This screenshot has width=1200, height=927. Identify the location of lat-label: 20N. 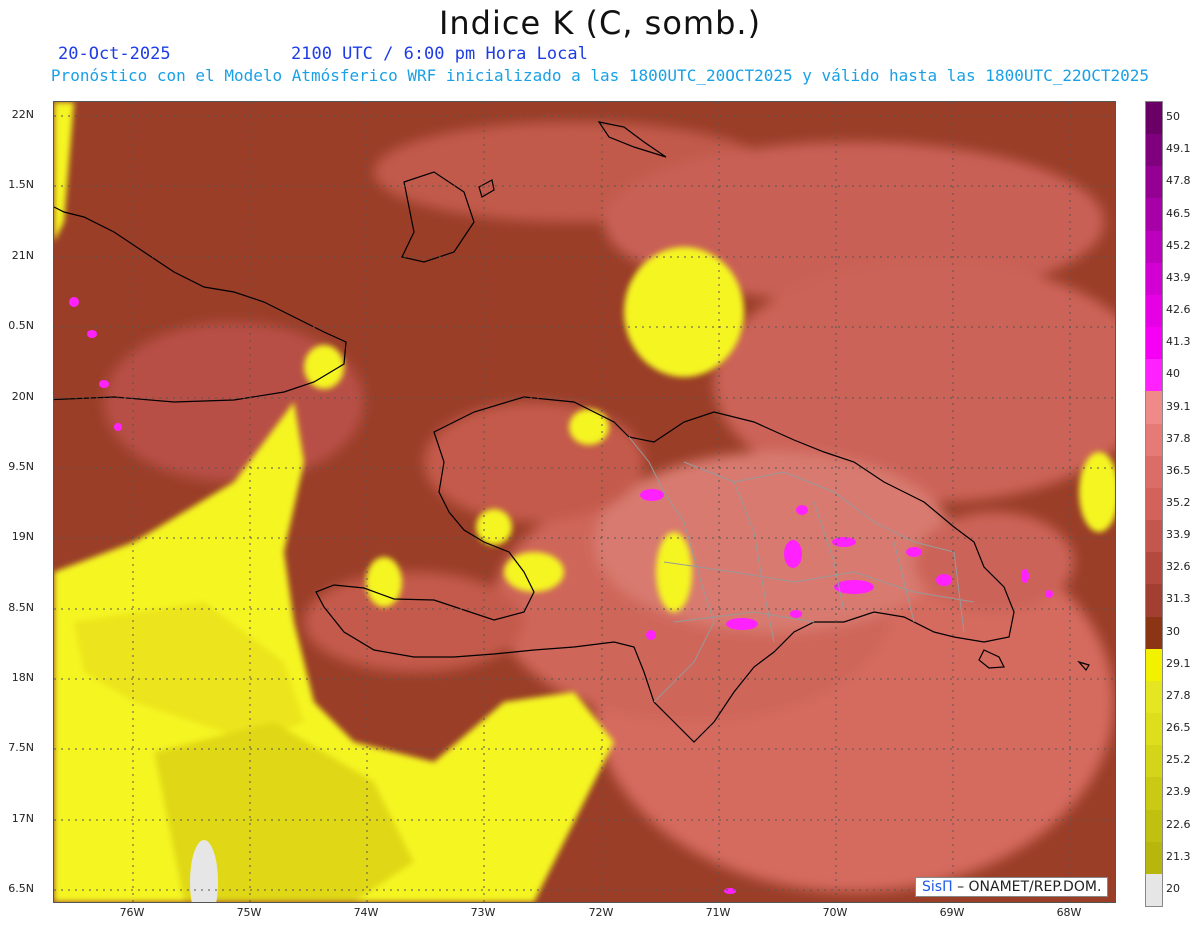
(22, 396).